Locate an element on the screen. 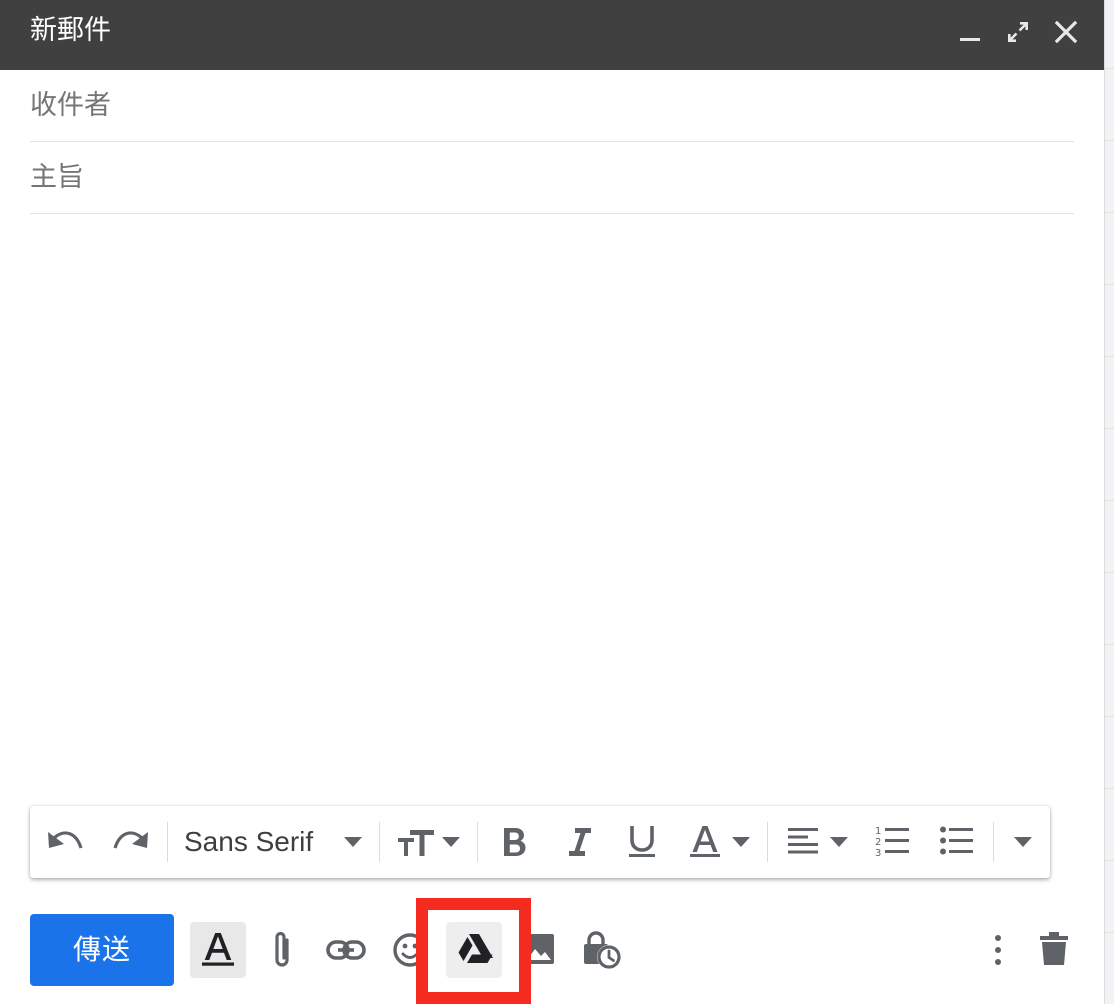 Image resolution: width=1114 pixels, height=1004 pixels. background-page-edge is located at coordinates (1109, 502).